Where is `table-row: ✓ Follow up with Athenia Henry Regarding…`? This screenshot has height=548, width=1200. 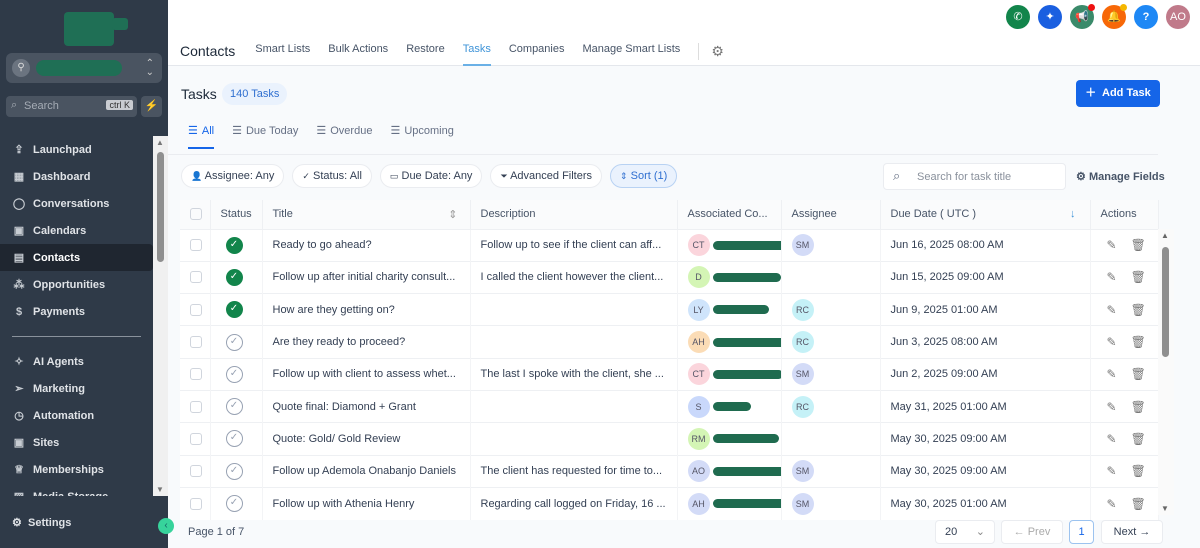 table-row: ✓ Follow up with Athenia Henry Regarding… is located at coordinates (669, 503).